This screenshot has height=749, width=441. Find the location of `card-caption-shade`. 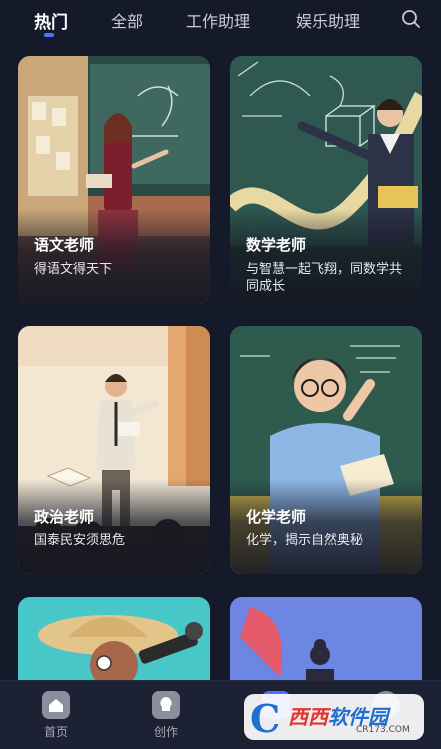

card-caption-shade is located at coordinates (114, 256).